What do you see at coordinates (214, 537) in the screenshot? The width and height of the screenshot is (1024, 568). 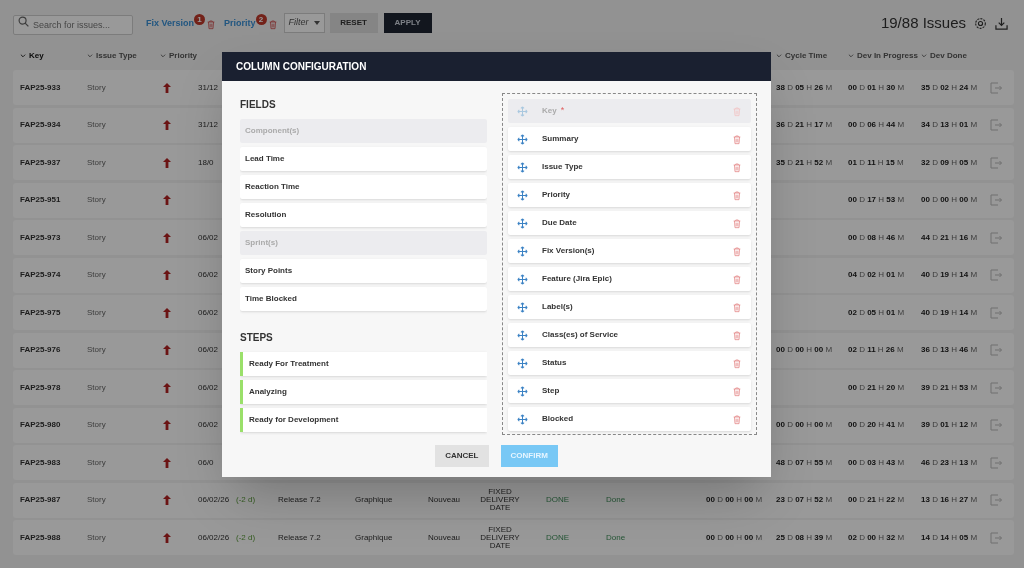 I see `table-cell: 06/02/26` at bounding box center [214, 537].